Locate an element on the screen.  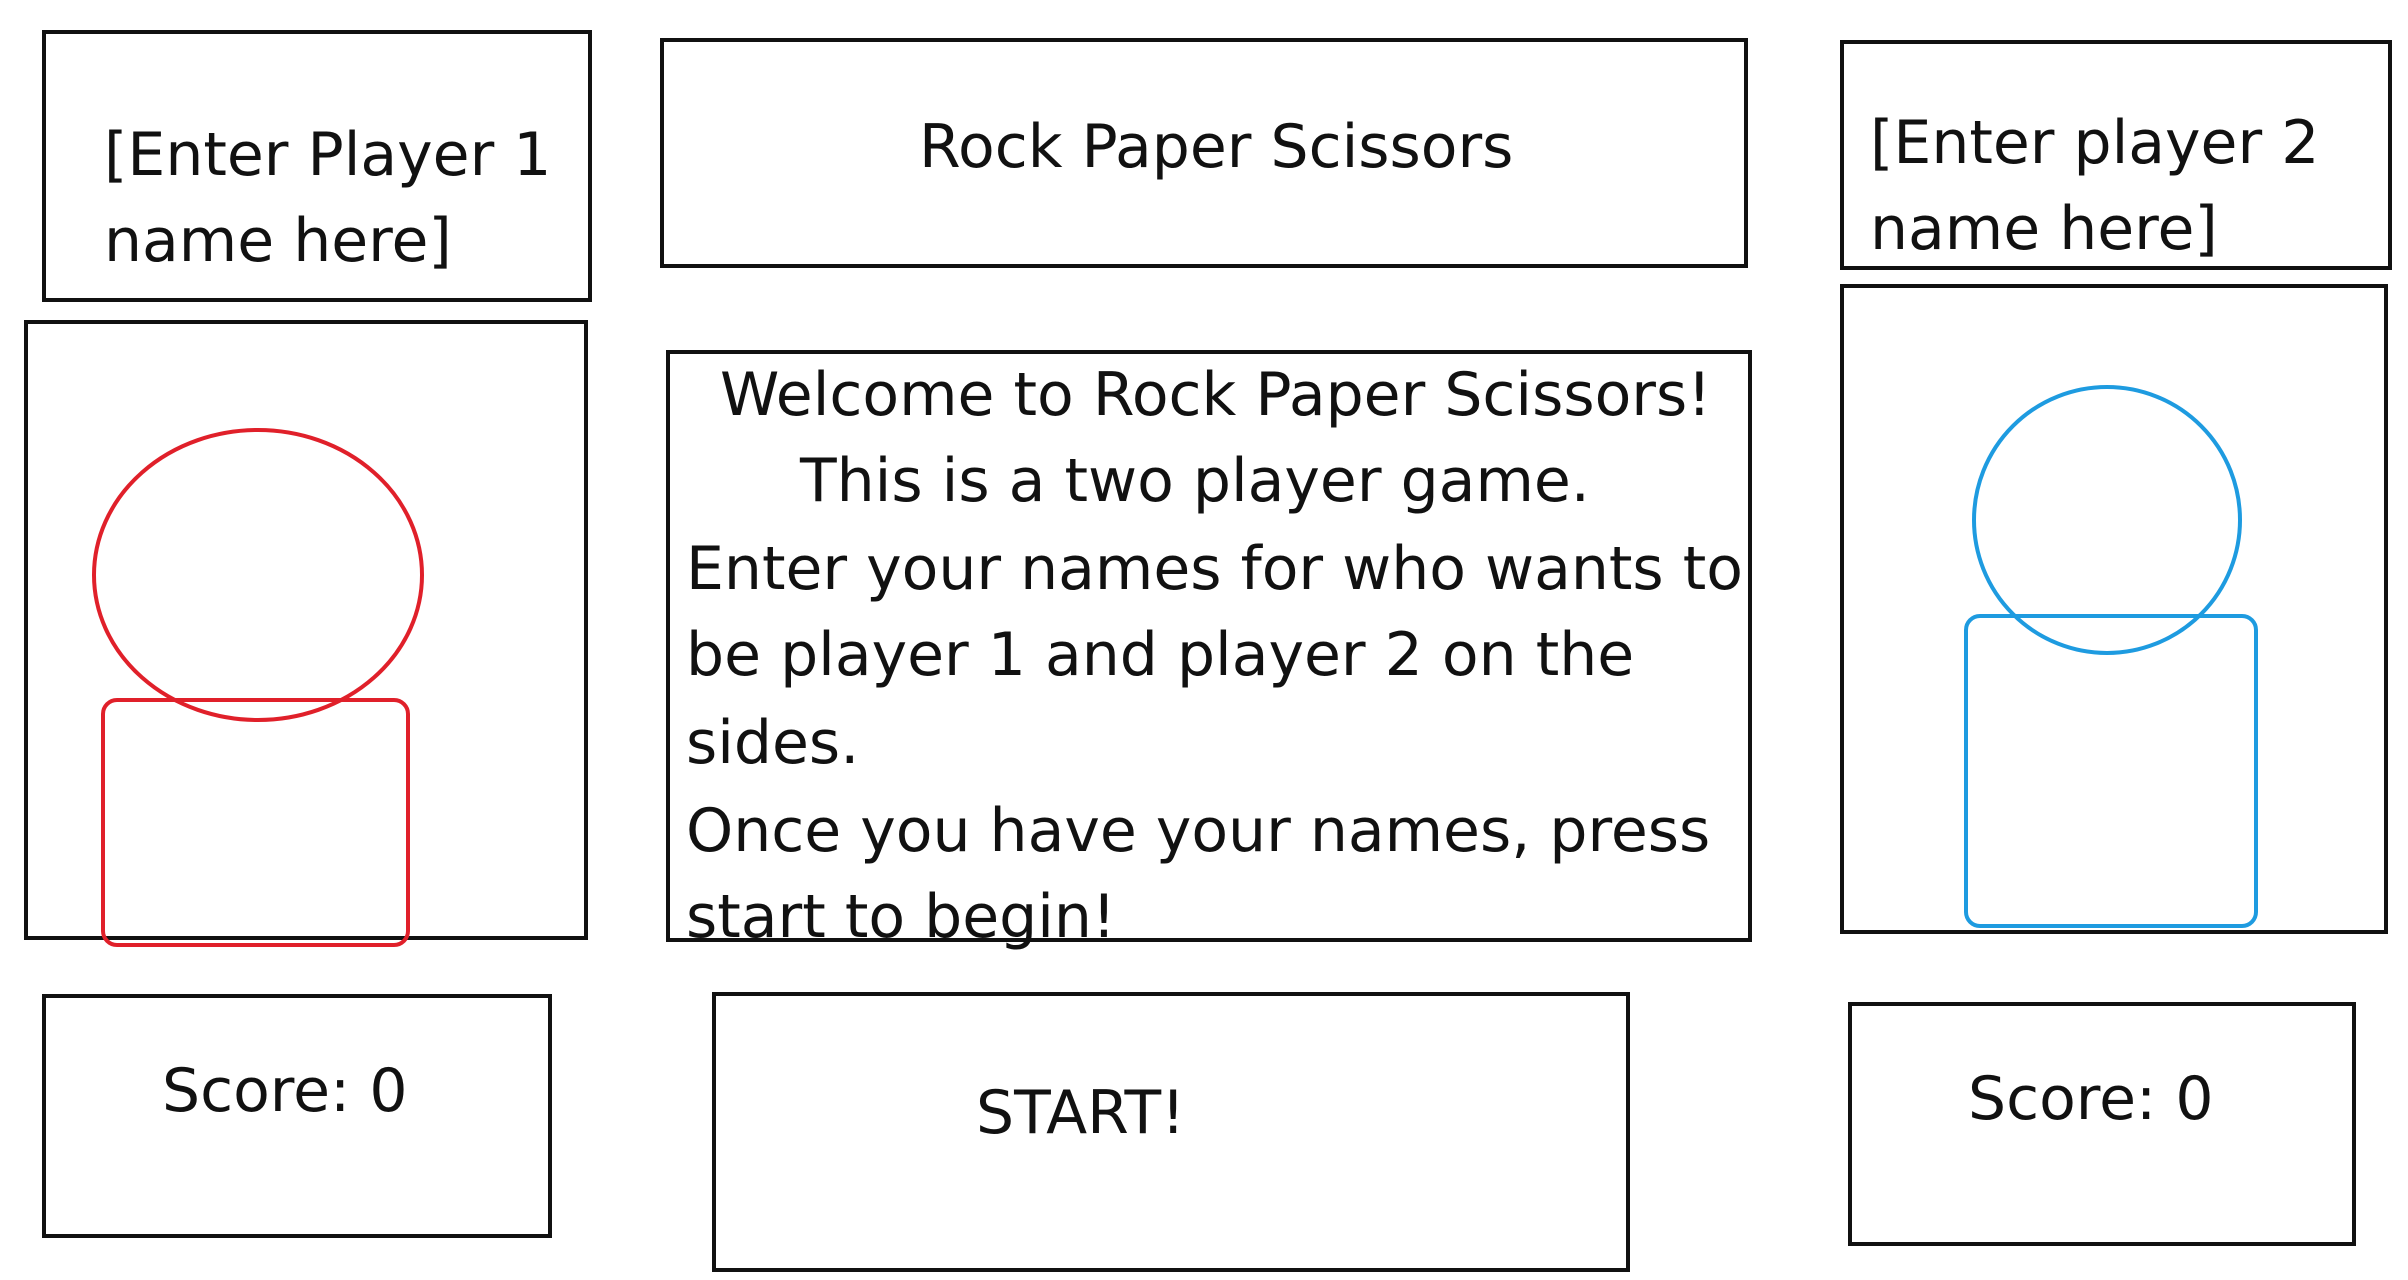
welcome-line-5: sides. is located at coordinates (773, 743).